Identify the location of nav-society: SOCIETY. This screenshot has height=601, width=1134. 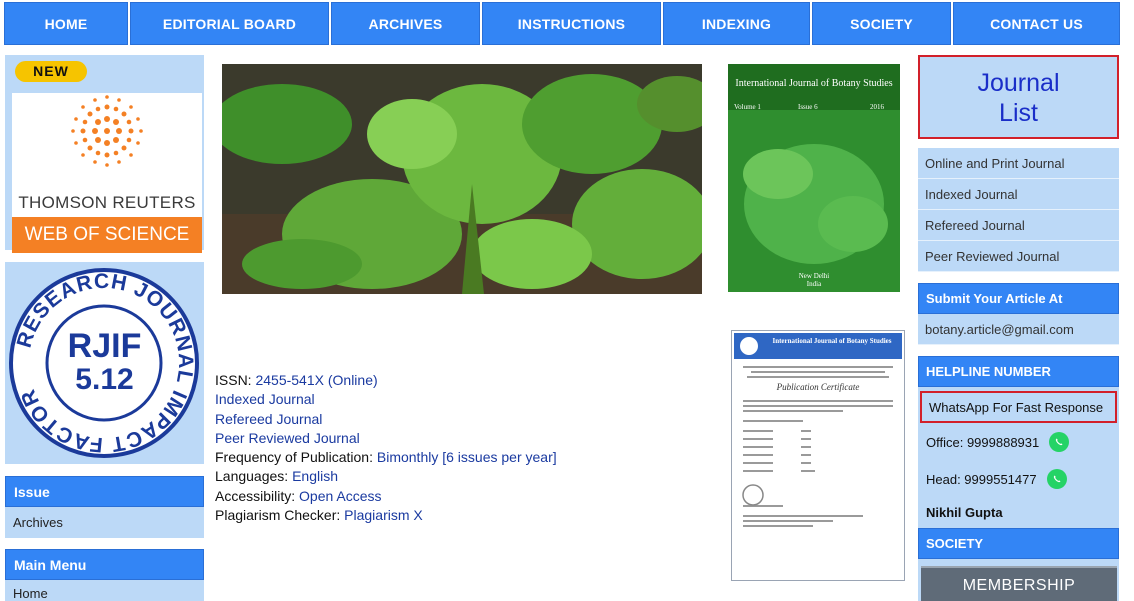
(881, 23).